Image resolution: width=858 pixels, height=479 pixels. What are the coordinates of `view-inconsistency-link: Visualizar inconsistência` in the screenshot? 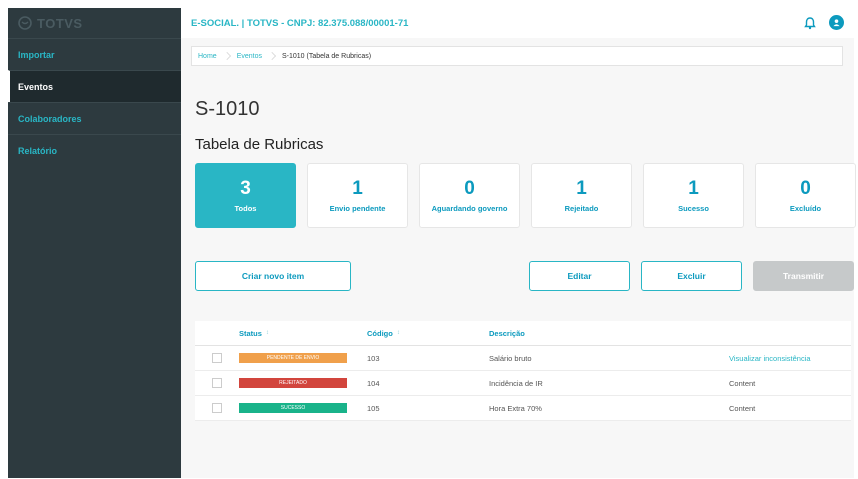 It's located at (790, 358).